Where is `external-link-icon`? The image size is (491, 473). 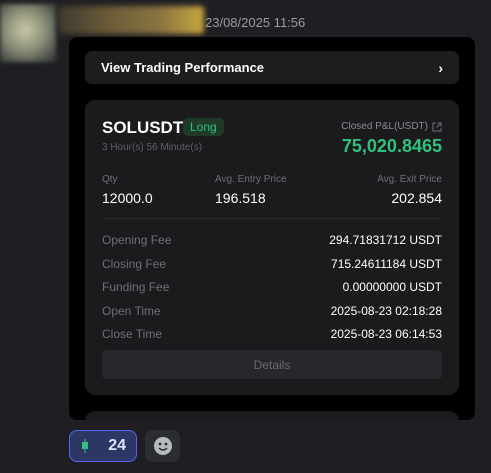
external-link-icon is located at coordinates (437, 127).